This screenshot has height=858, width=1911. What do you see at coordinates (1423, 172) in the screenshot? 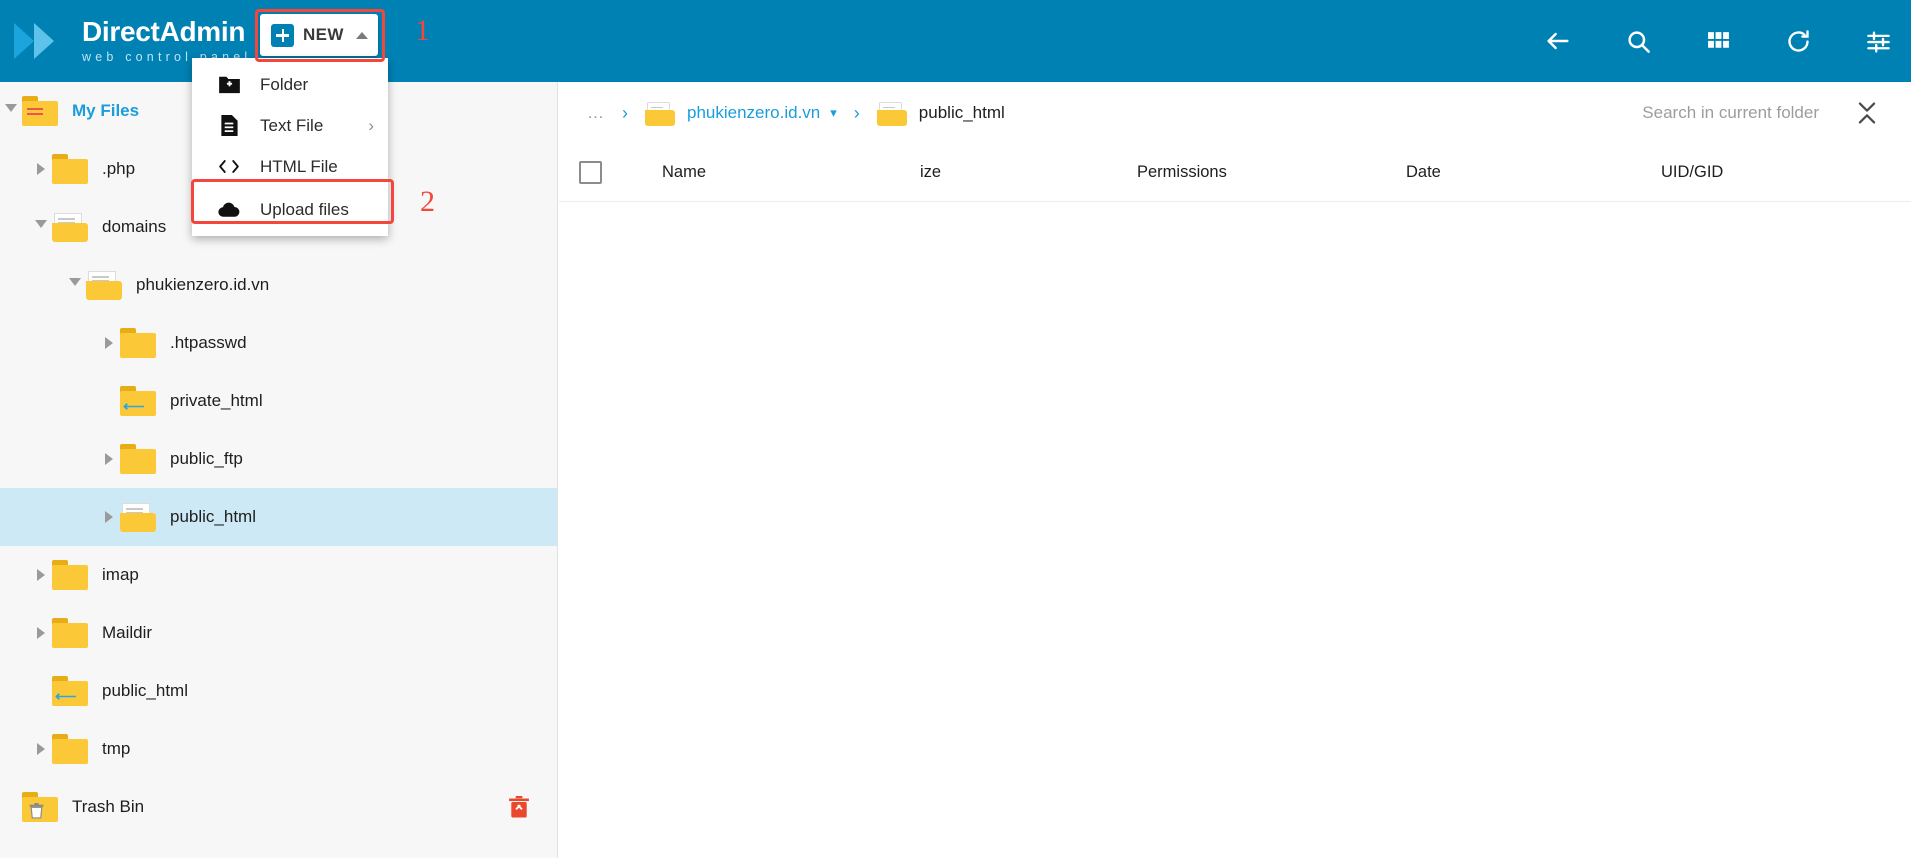
I see `column-header-date: Date` at bounding box center [1423, 172].